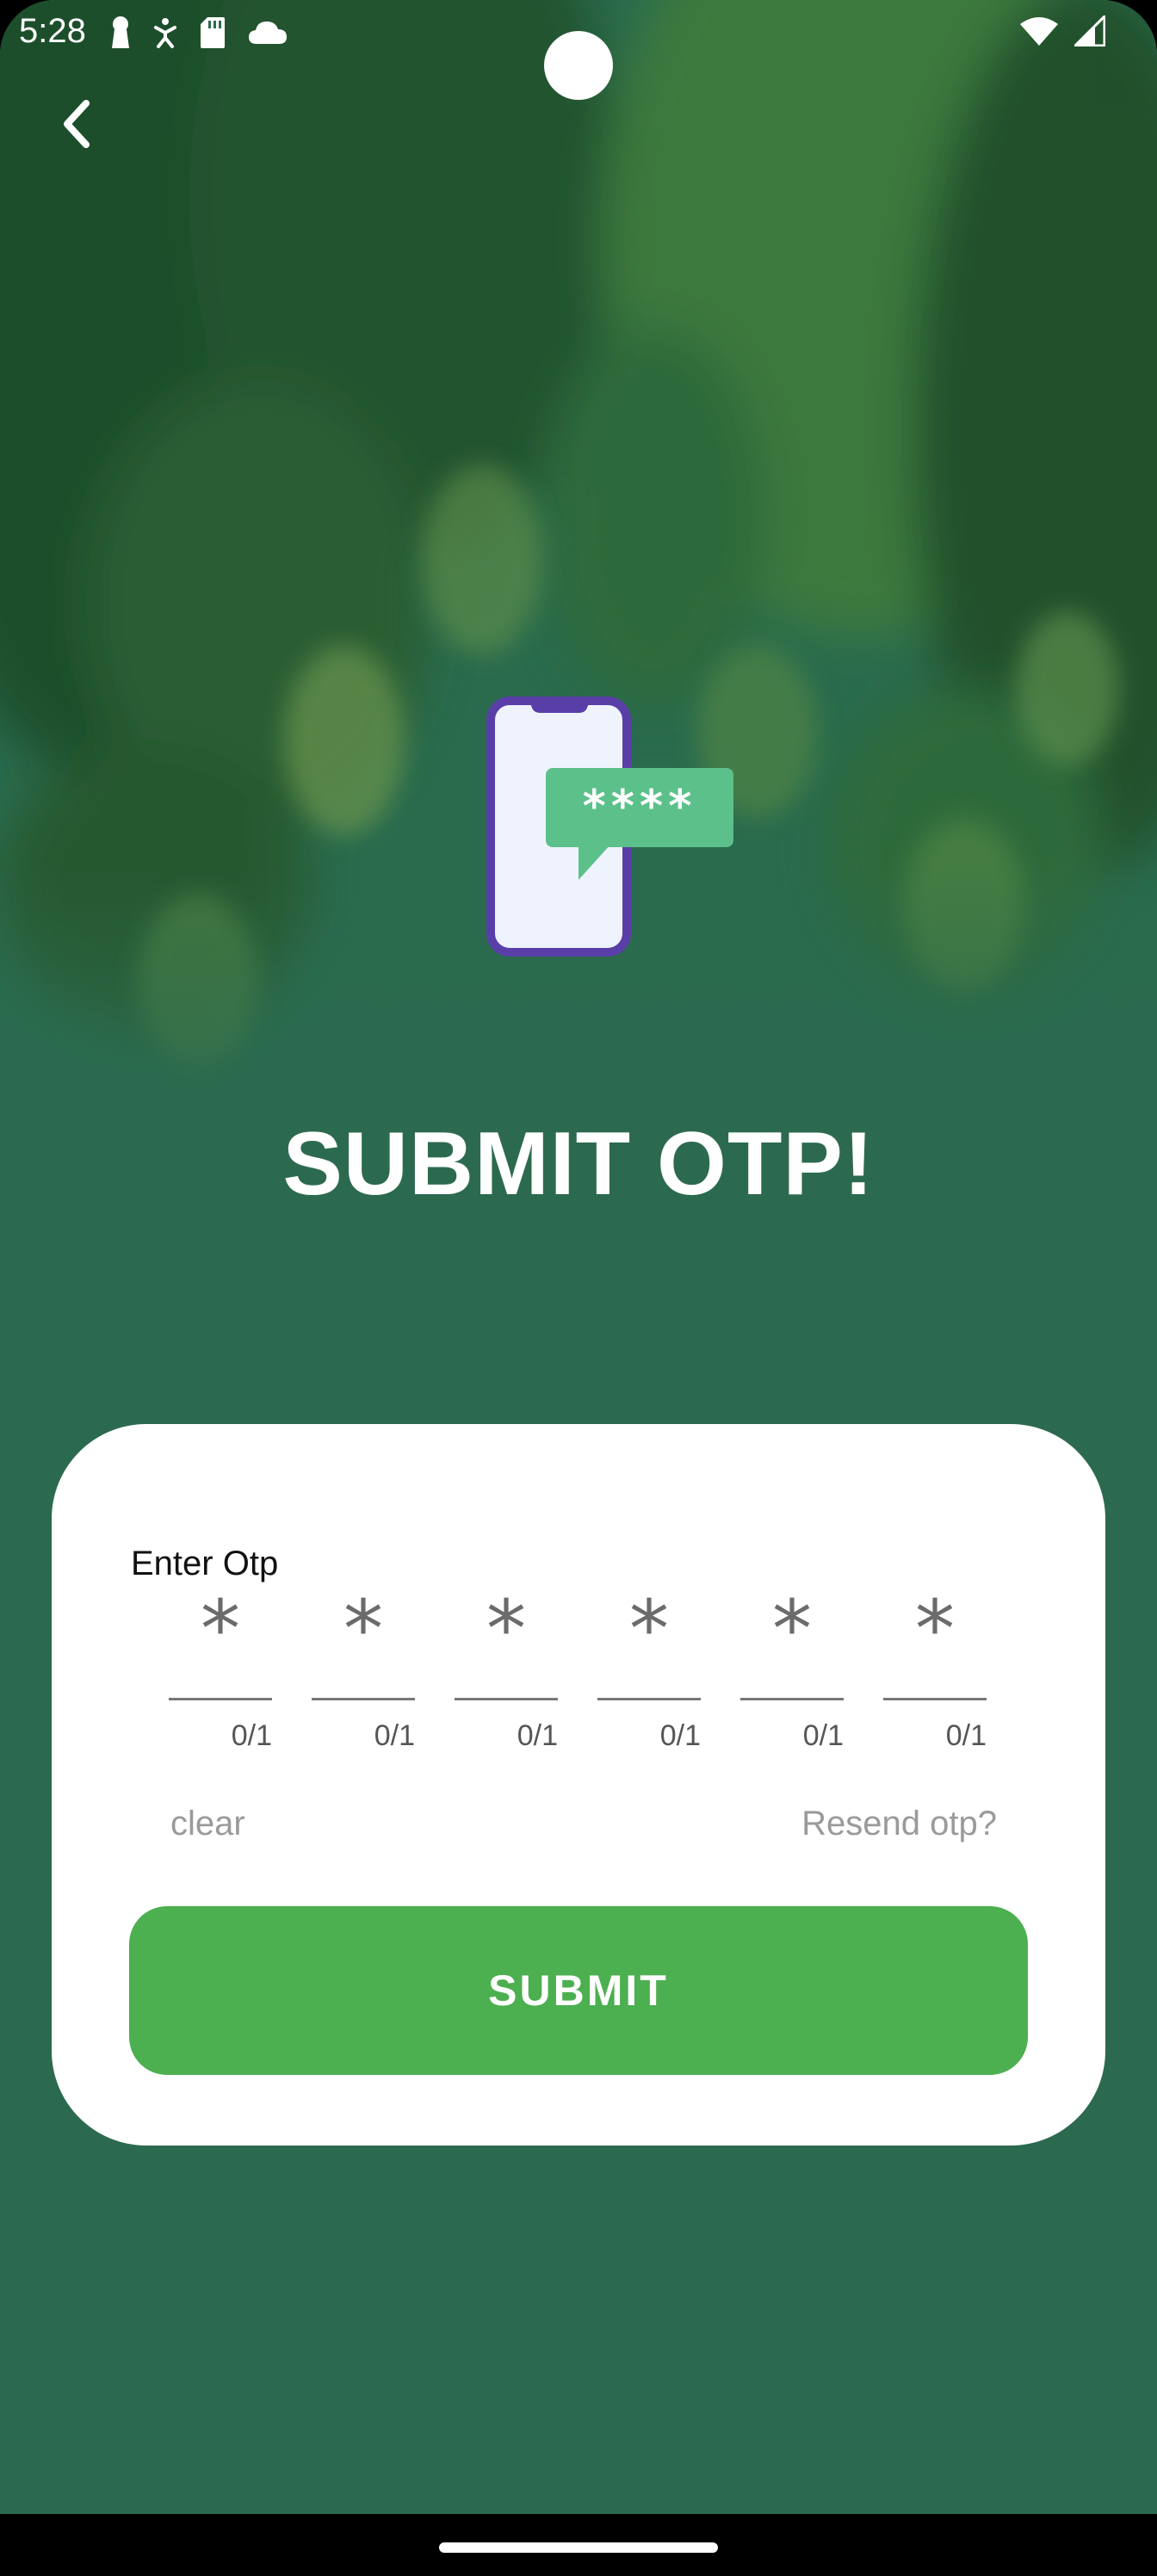 The image size is (1157, 2576). I want to click on otp-counter-5: 0/1, so click(823, 1735).